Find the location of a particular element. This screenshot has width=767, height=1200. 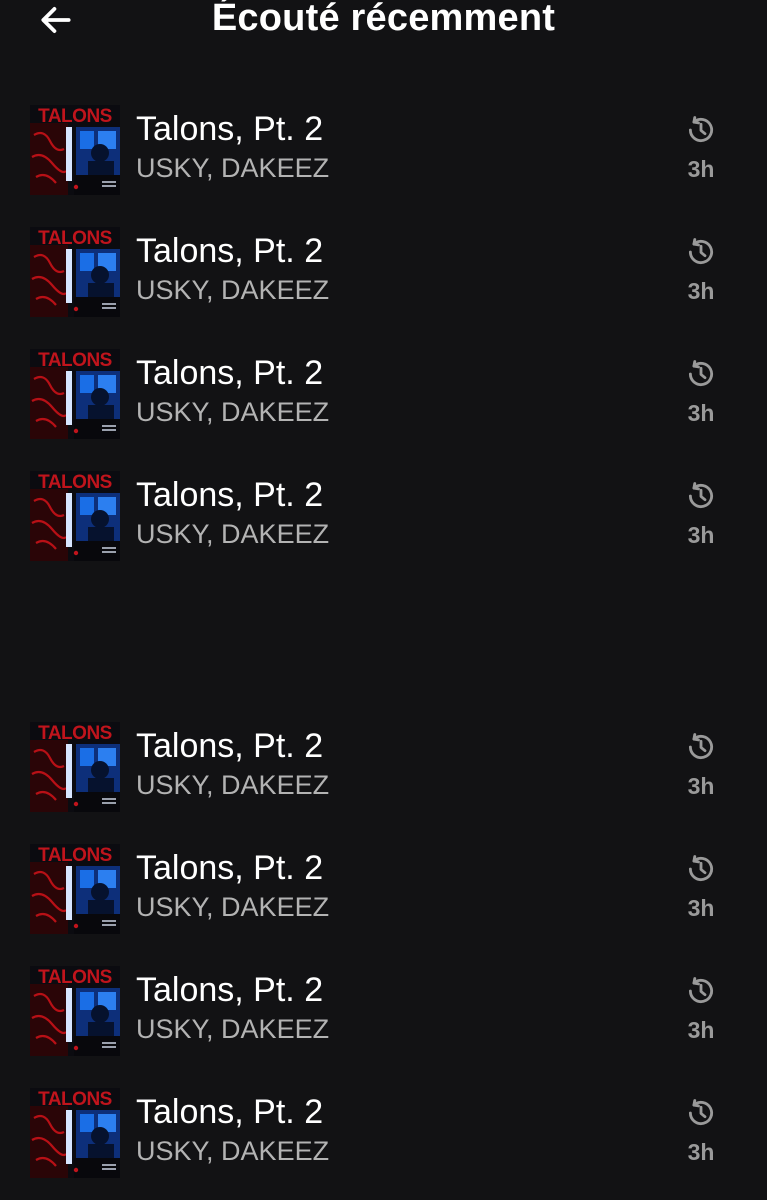

header: Écouté récemment is located at coordinates (383, 30).